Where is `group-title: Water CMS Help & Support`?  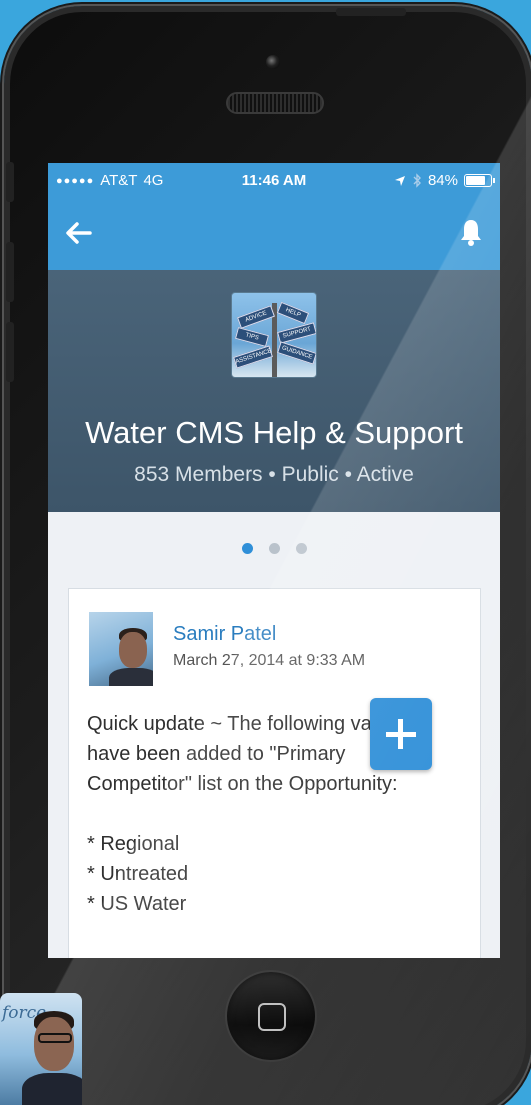 group-title: Water CMS Help & Support is located at coordinates (274, 432).